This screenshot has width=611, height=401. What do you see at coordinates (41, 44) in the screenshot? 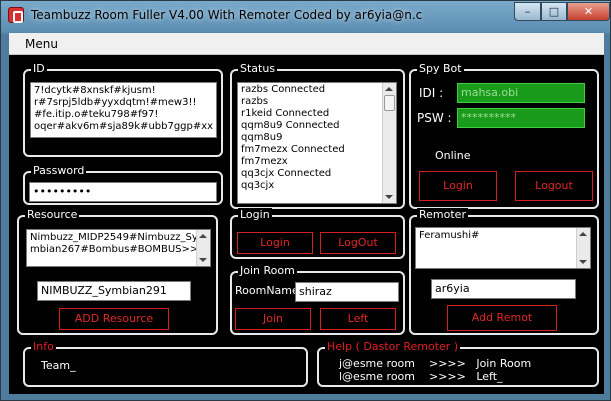
I see `menu-item-menu: Menu` at bounding box center [41, 44].